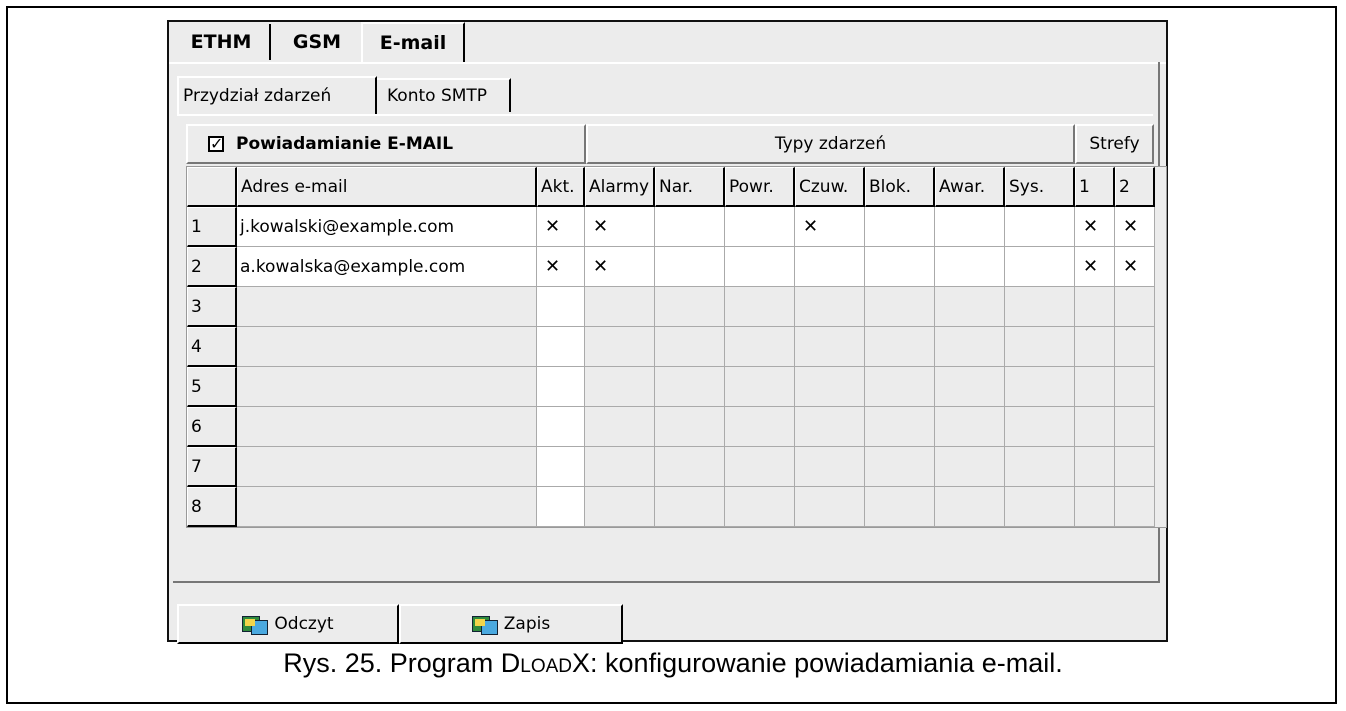  I want to click on column-header: Blok., so click(900, 187).